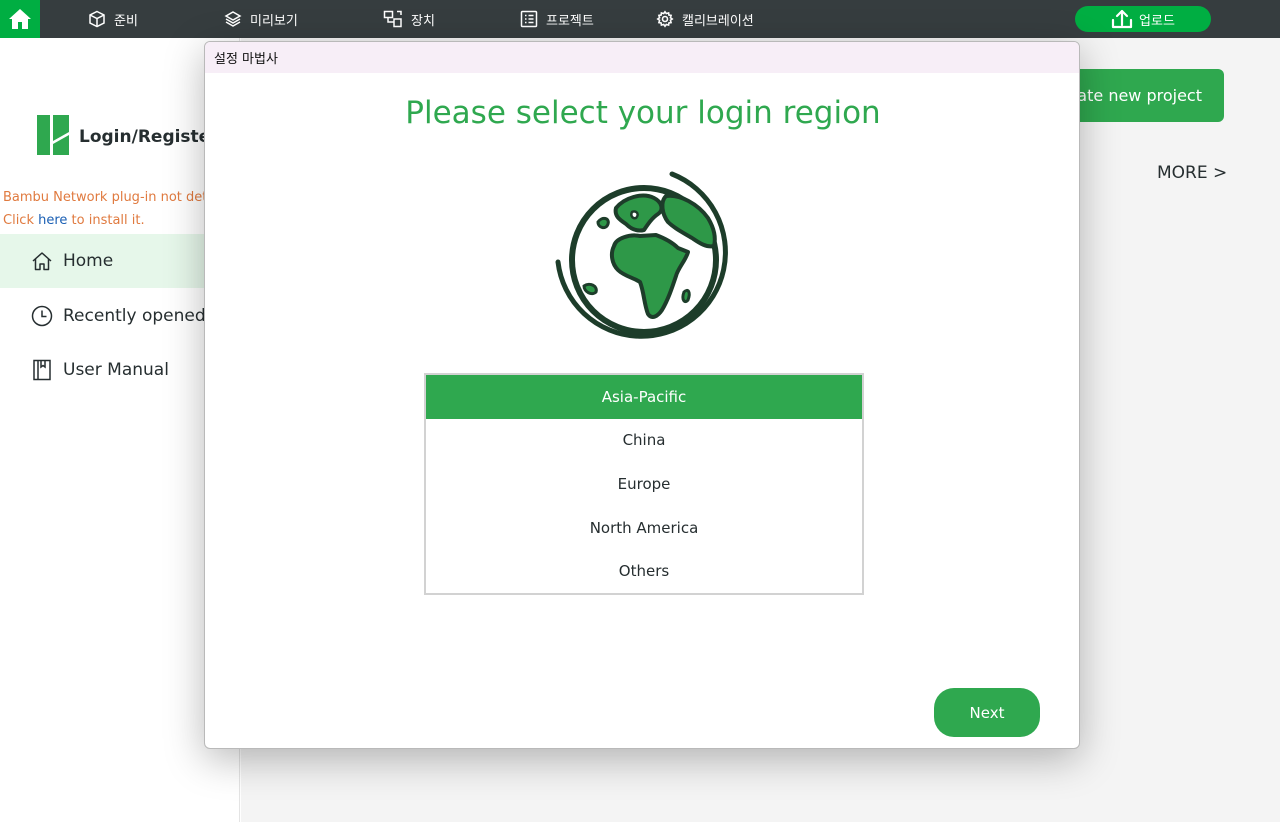 Image resolution: width=1280 pixels, height=822 pixels. Describe the element at coordinates (1192, 173) in the screenshot. I see `more-link: MORE >` at that location.